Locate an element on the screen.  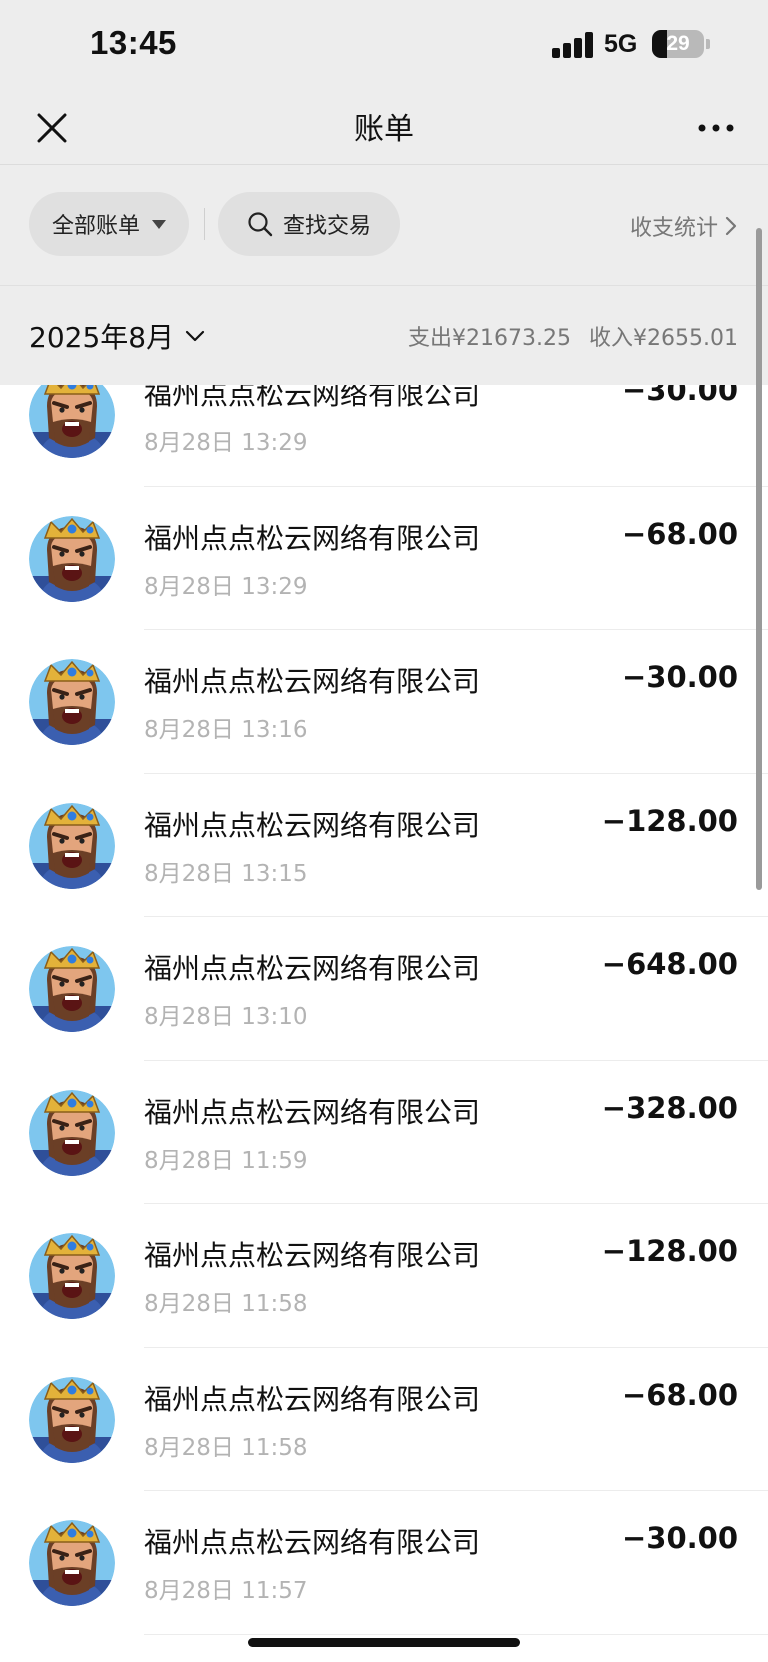
transaction-row: 福州点点松云网络有限公司 8月28日 13:29 −30.00 is located at coordinates (384, 436).